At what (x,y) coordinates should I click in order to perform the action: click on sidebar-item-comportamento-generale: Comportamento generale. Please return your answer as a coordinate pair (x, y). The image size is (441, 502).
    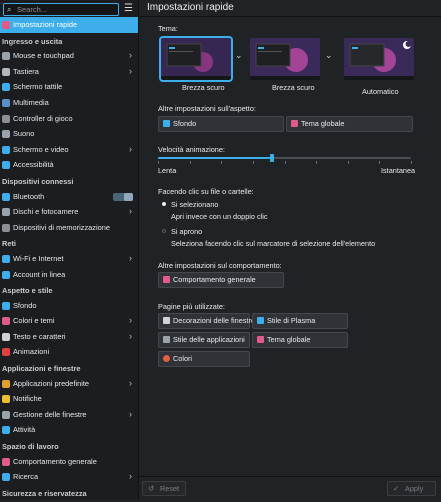
    Looking at the image, I should click on (69, 462).